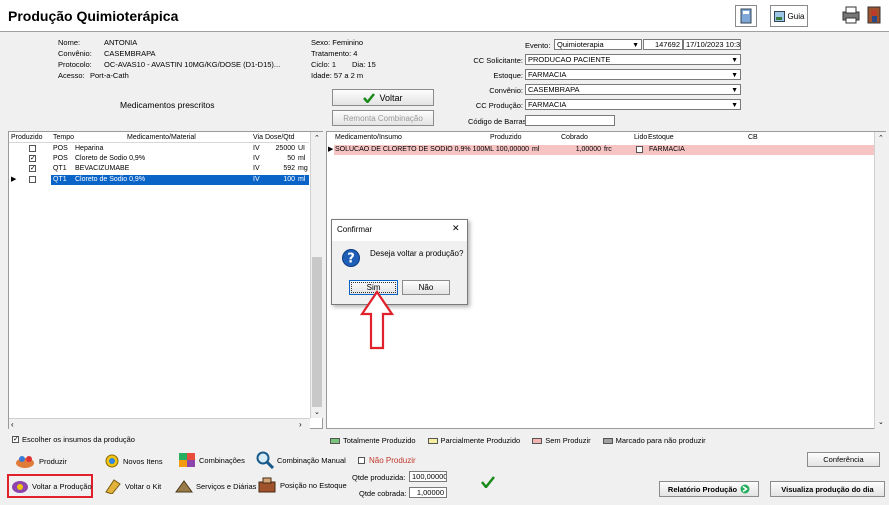 Image resolution: width=889 pixels, height=505 pixels. I want to click on row-unit: mg, so click(303, 168).